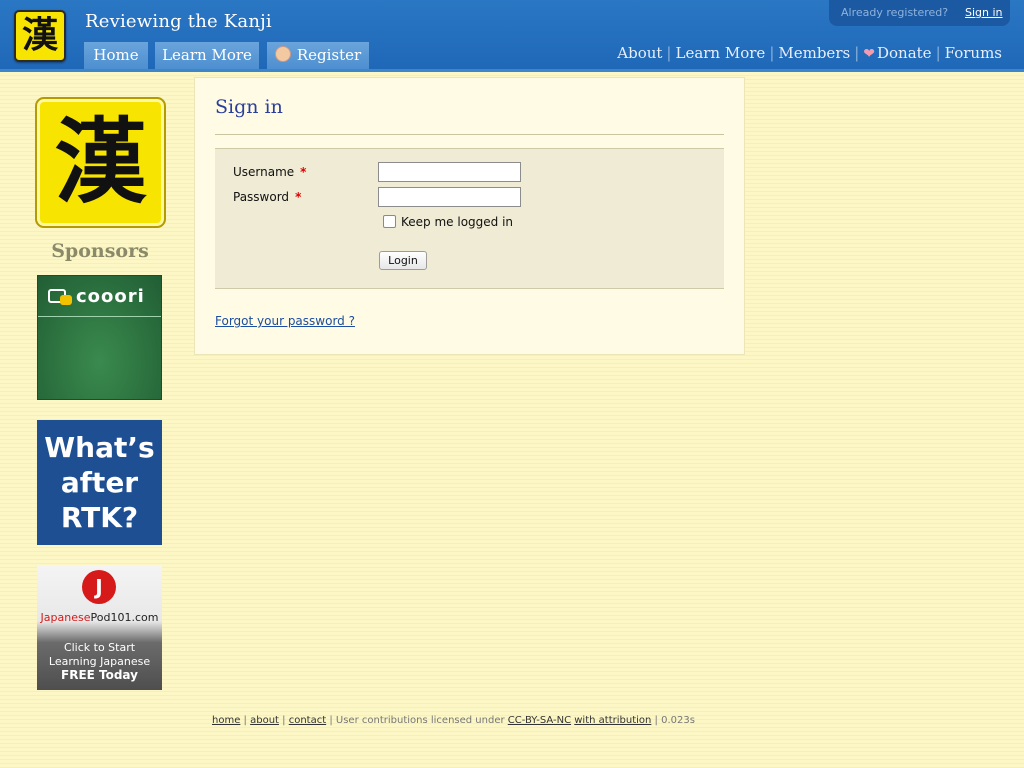 The image size is (1024, 768). I want to click on sign-in-link: Sign in, so click(984, 13).